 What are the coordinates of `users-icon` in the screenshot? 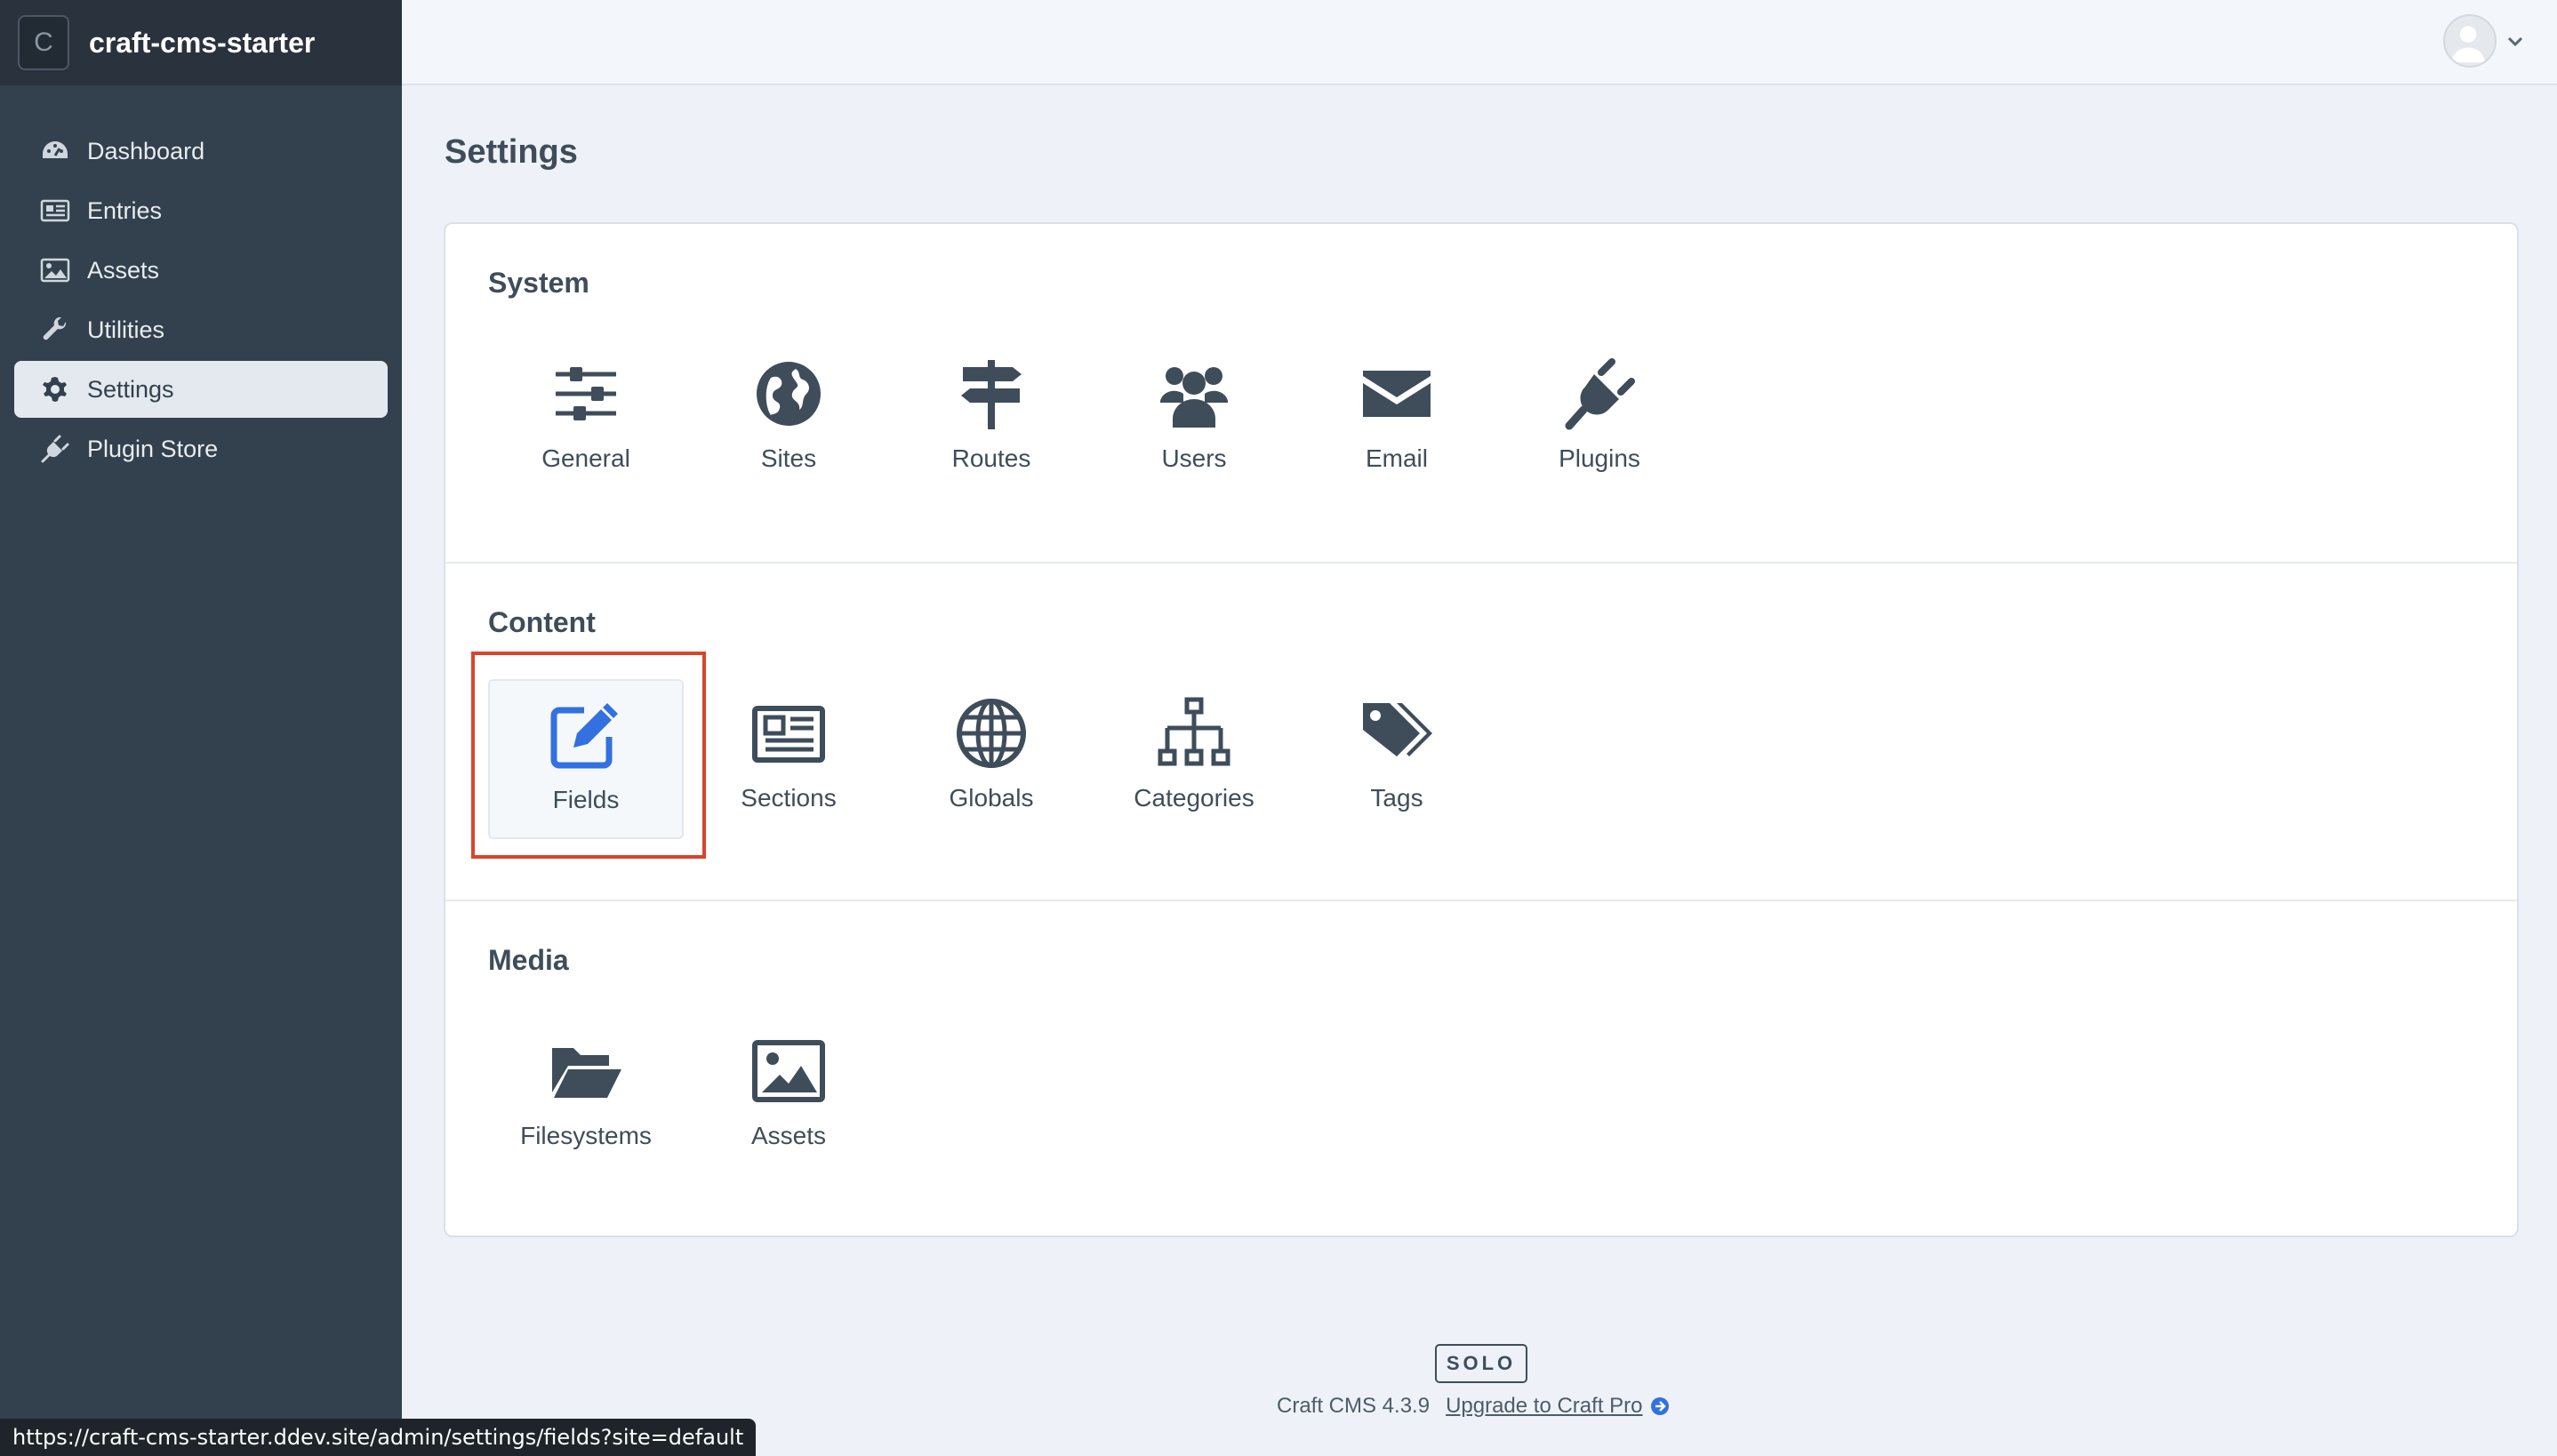 It's located at (1194, 394).